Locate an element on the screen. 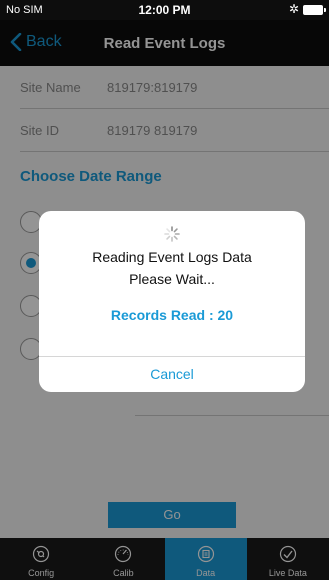 Image resolution: width=329 pixels, height=580 pixels. tab-calib: Calib is located at coordinates (123, 559).